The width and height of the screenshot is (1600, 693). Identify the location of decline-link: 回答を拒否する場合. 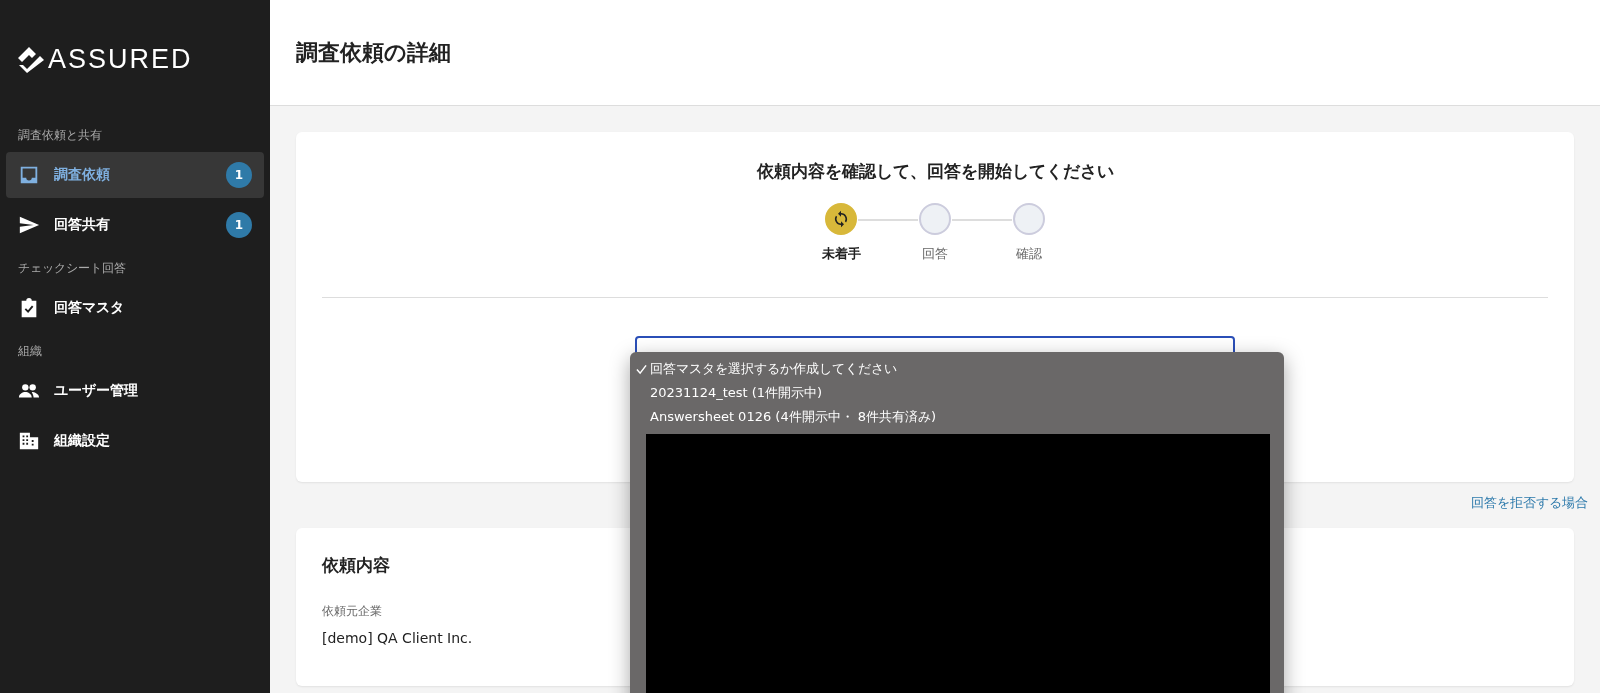
(1529, 503).